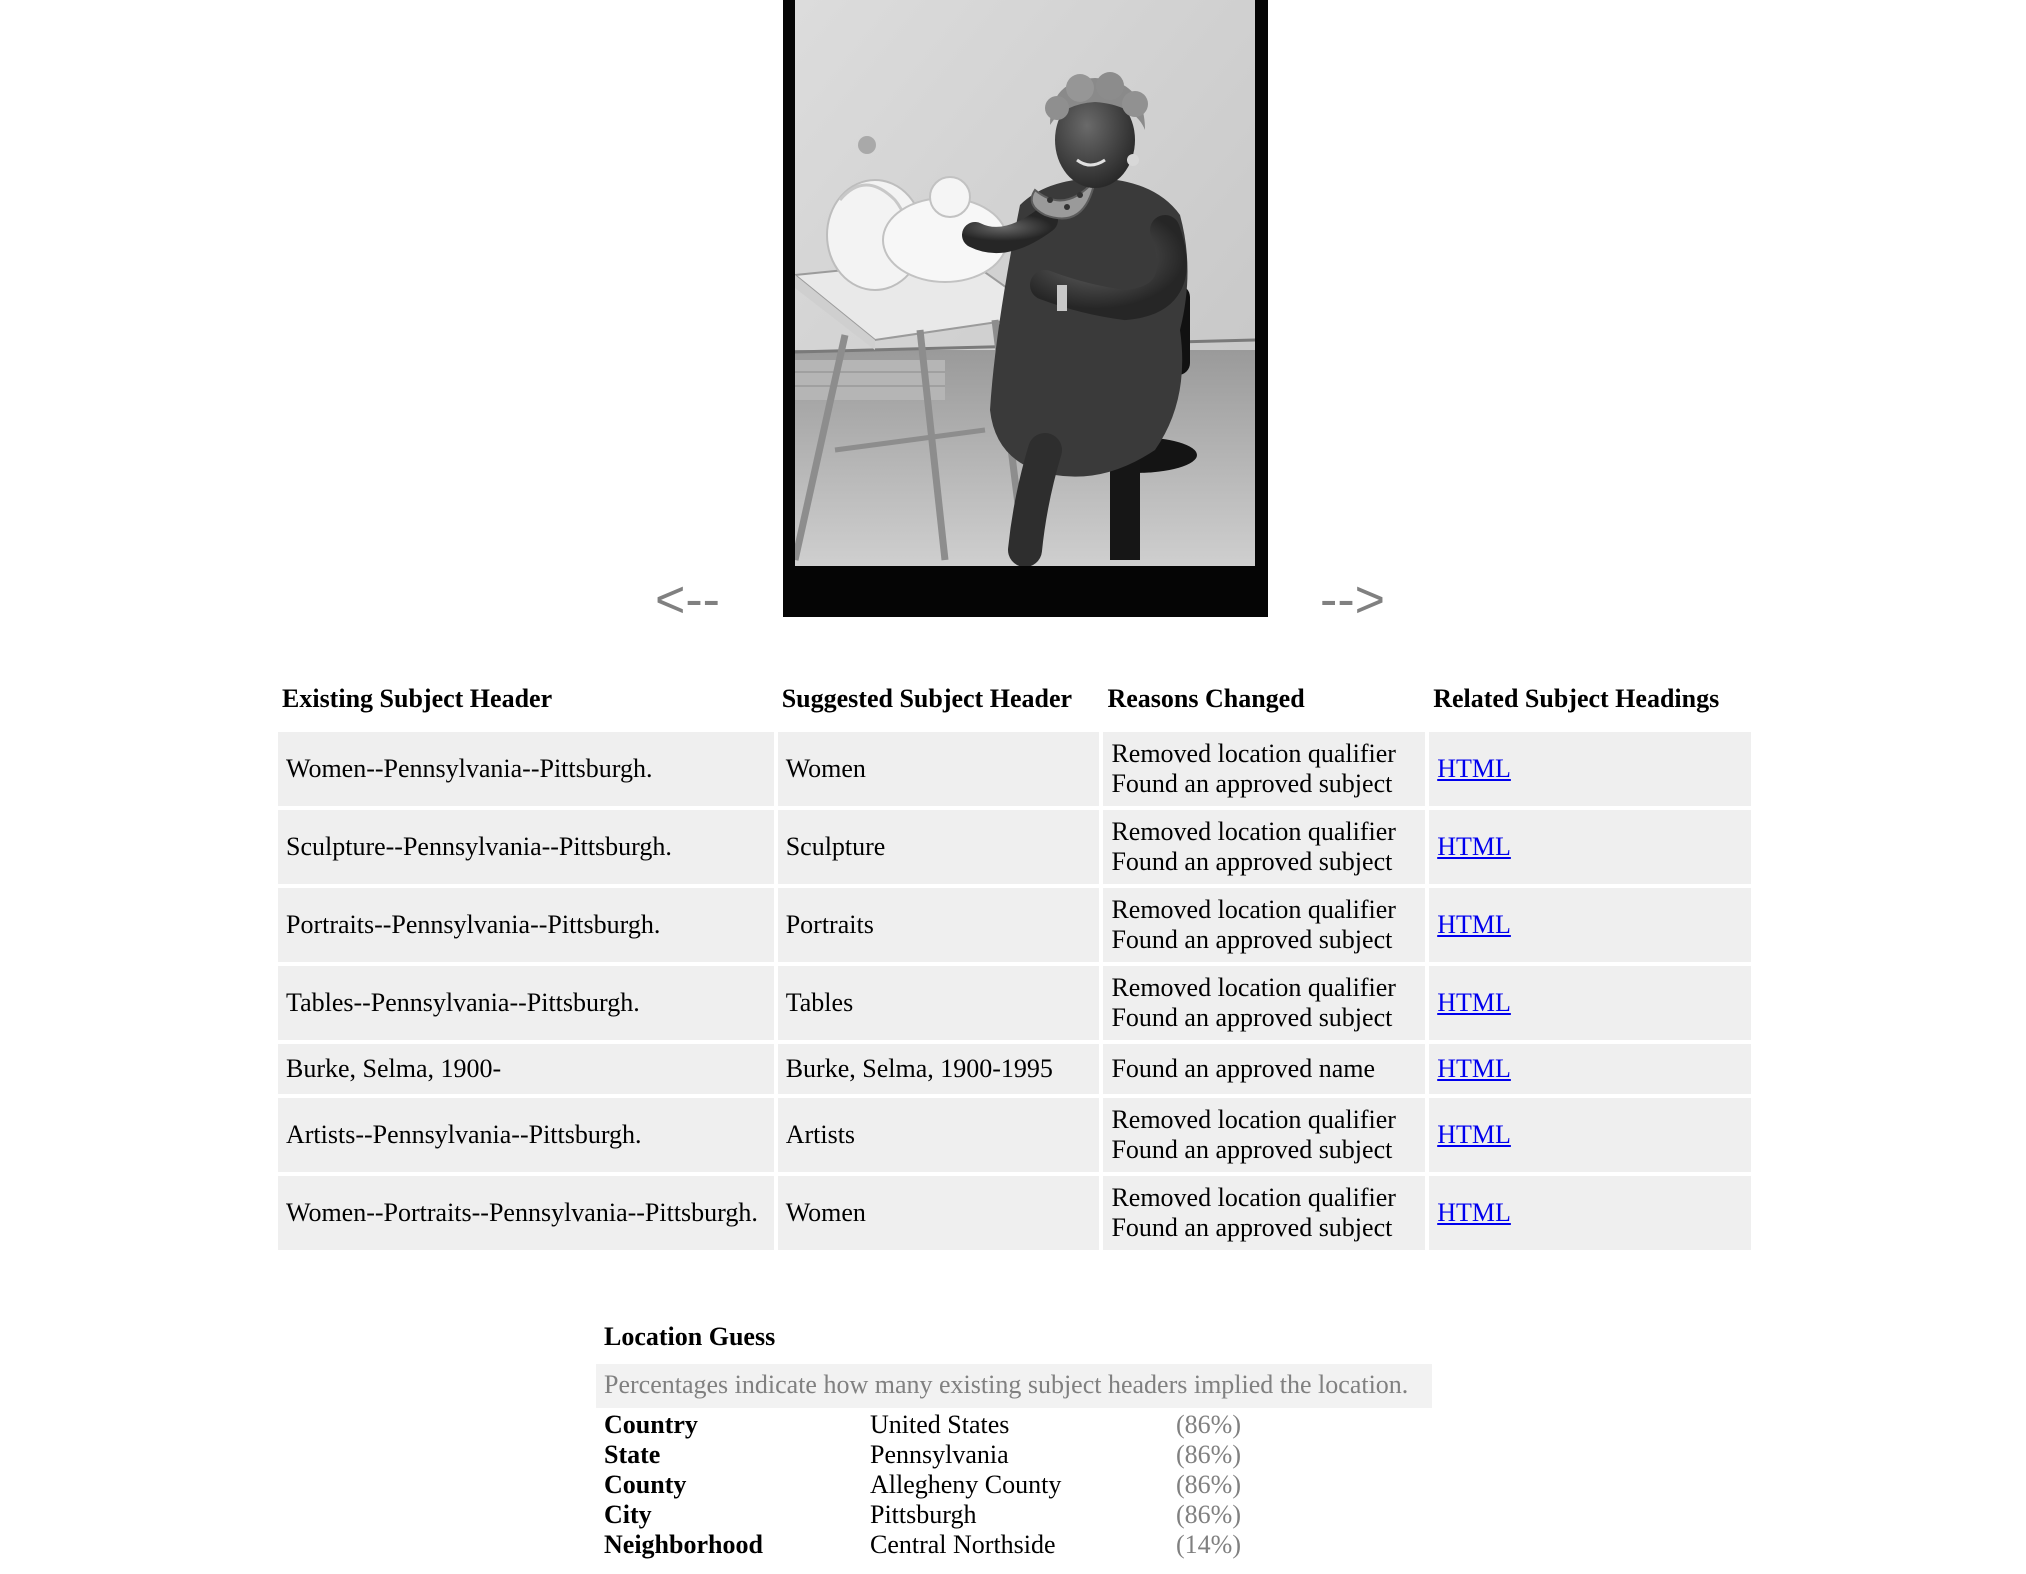 The image size is (2026, 1574). I want to click on location-label: City, so click(628, 1514).